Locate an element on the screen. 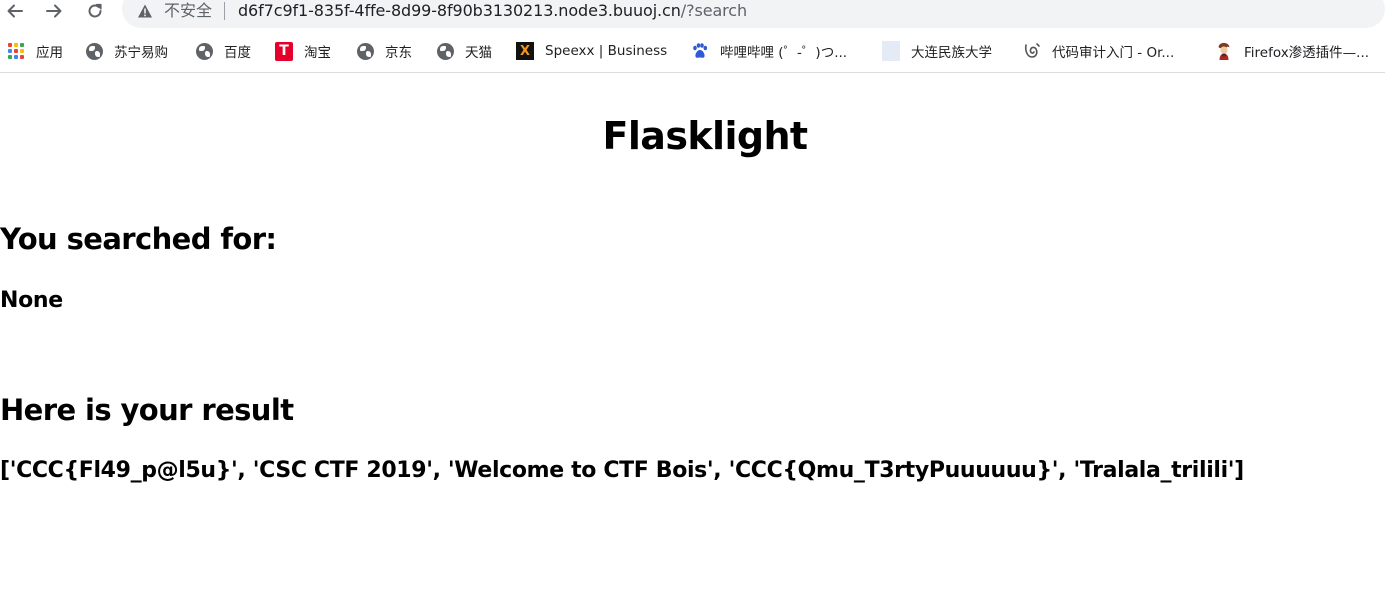 This screenshot has height=611, width=1385. bookmark-label: 淘宝 is located at coordinates (317, 53).